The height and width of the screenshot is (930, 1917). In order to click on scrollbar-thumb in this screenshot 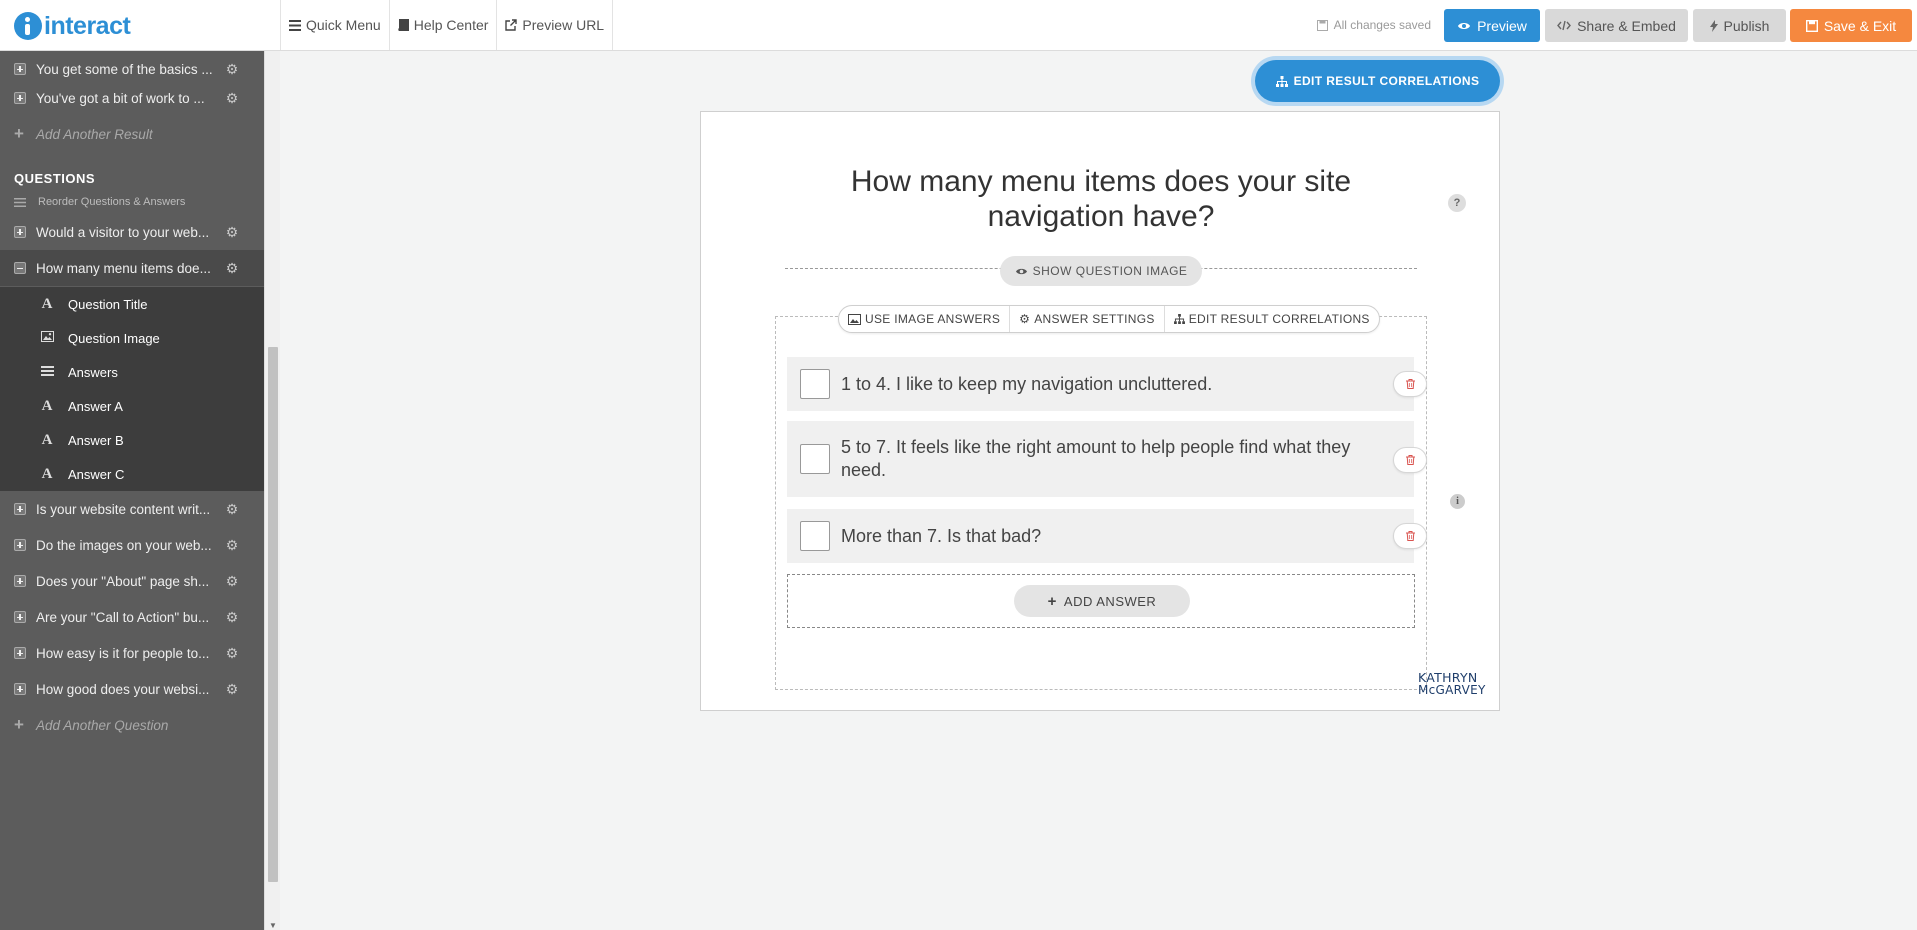, I will do `click(273, 614)`.